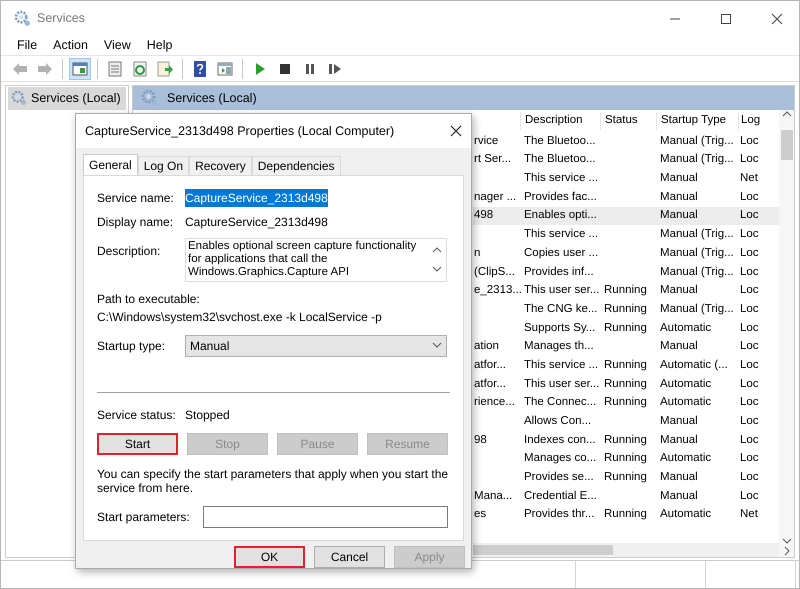  I want to click on horizontal-scrollbar, so click(626, 550).